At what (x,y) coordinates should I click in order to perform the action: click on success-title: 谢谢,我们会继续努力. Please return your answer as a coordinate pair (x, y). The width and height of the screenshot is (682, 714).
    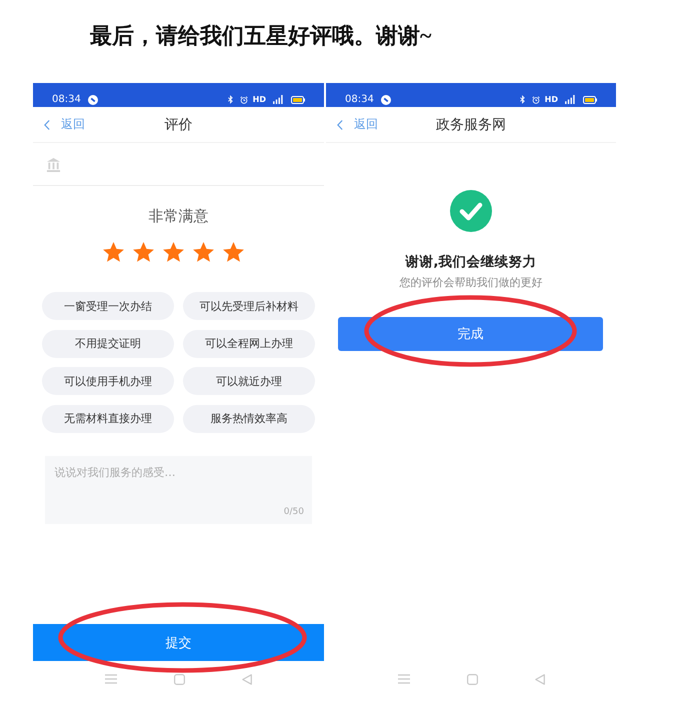
    Looking at the image, I should click on (471, 262).